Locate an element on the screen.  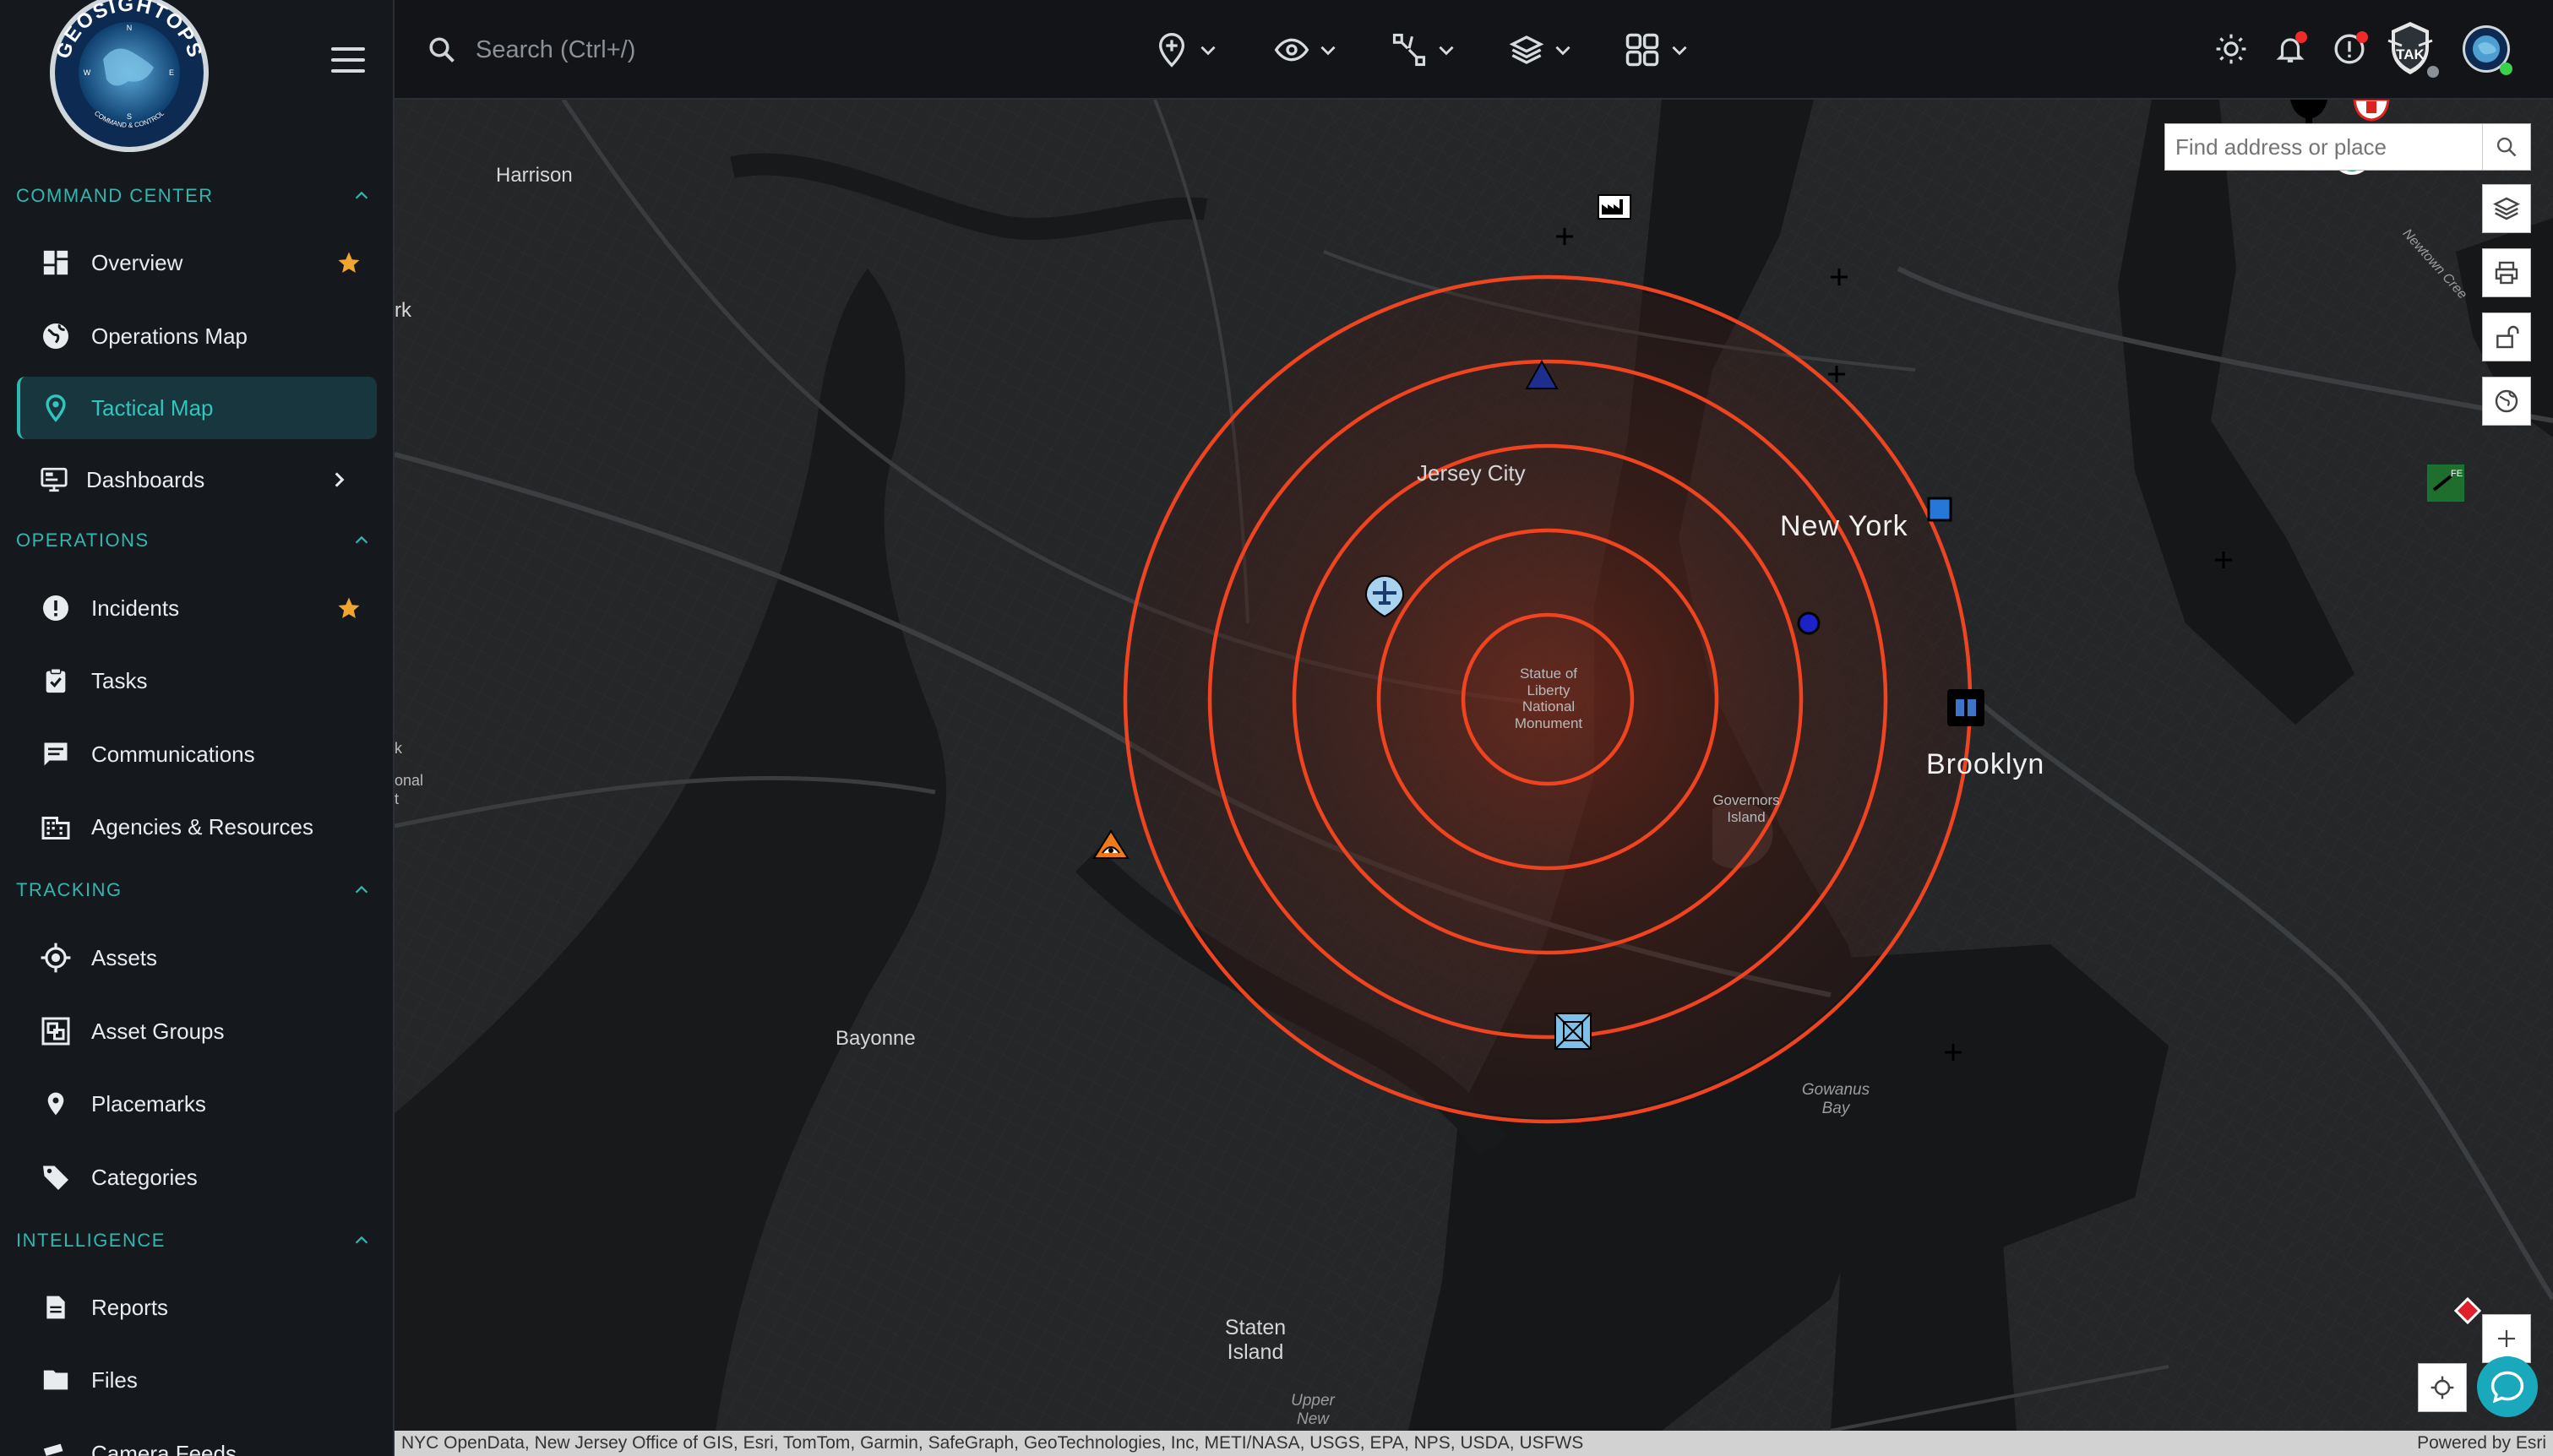
search-icon is located at coordinates (2506, 147).